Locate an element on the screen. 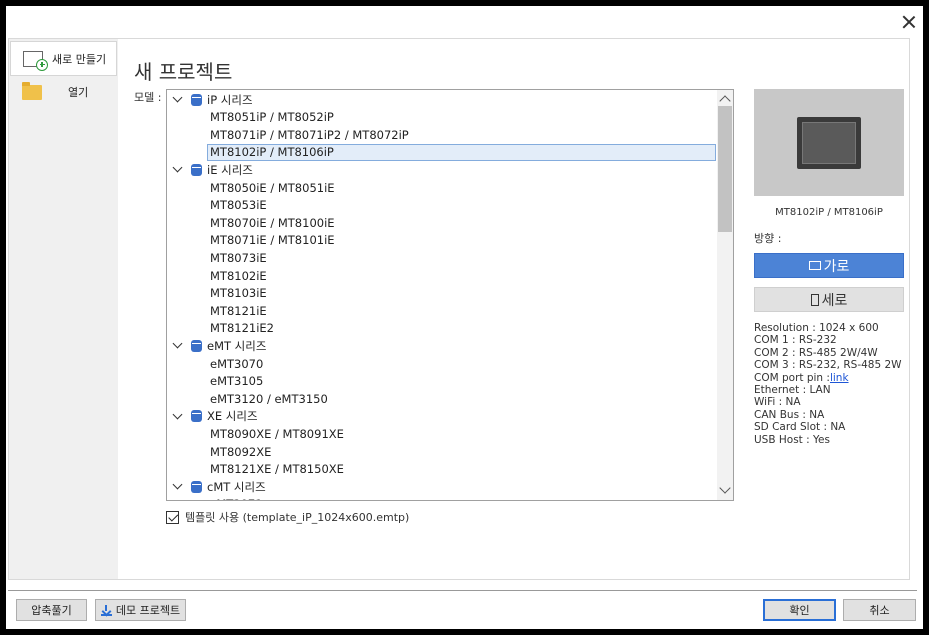 This screenshot has height=635, width=929. spec-com1: COM 1 : RS-232 is located at coordinates (795, 340).